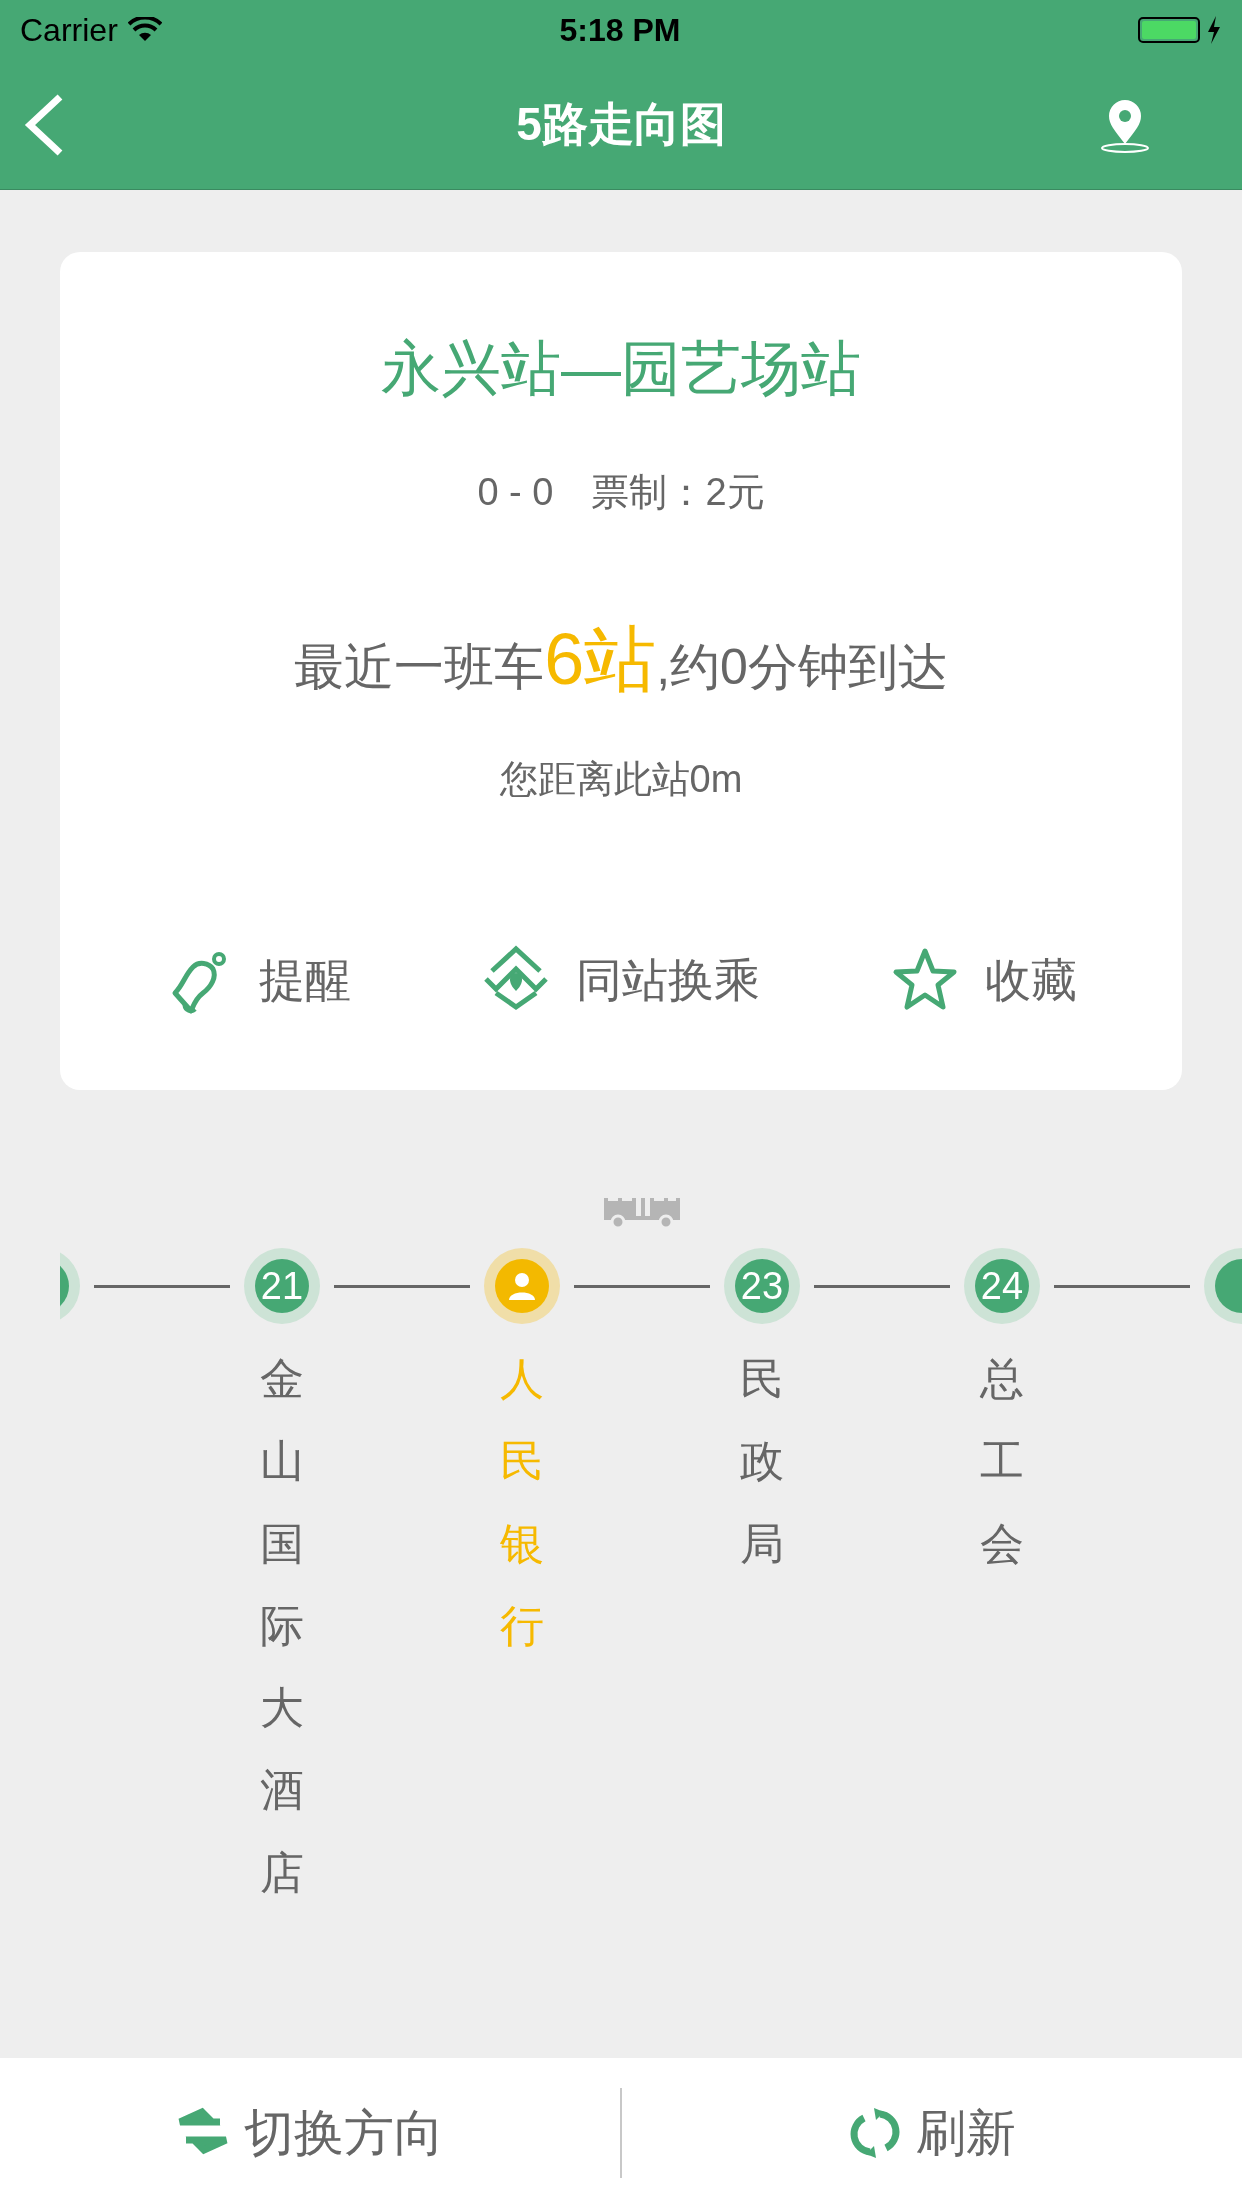  I want to click on station-number: 24, so click(1002, 1286).